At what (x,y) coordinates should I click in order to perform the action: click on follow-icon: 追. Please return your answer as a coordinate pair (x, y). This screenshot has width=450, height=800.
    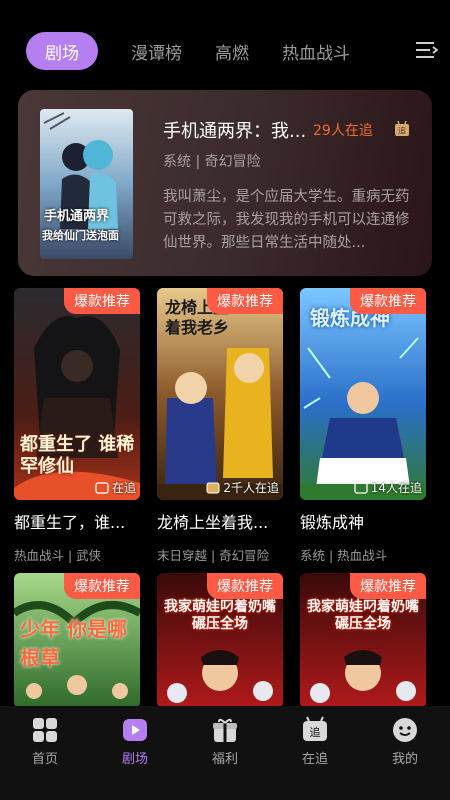
    Looking at the image, I should click on (315, 728).